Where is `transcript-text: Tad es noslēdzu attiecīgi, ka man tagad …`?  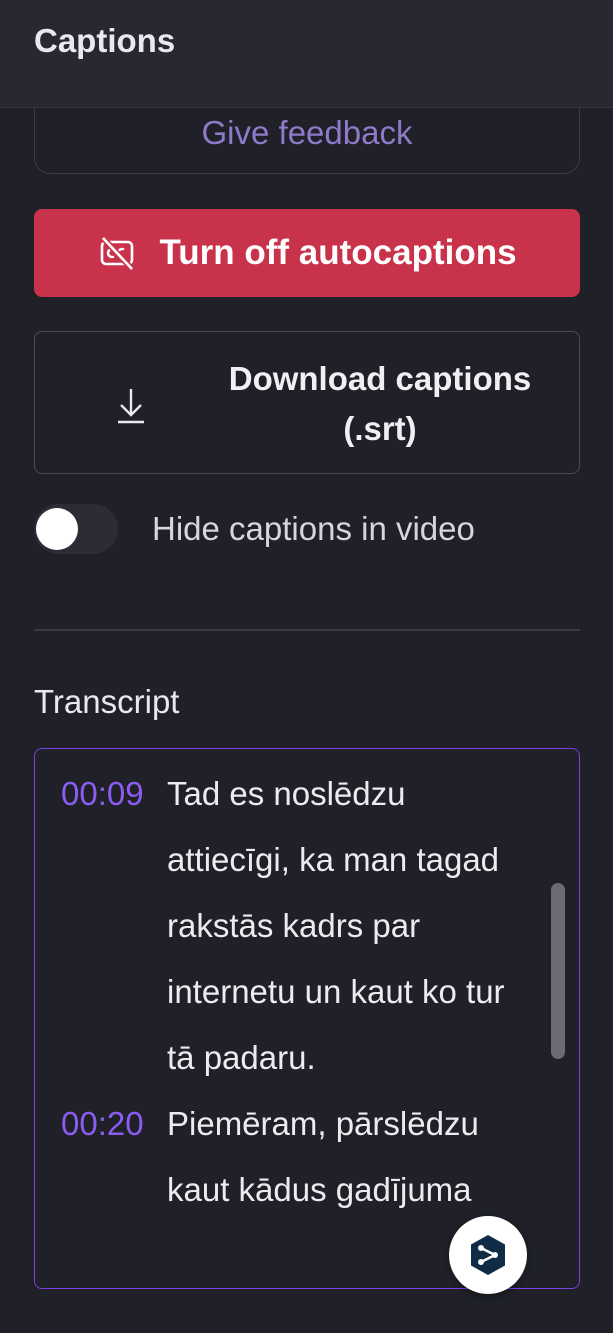
transcript-text: Tad es noslēdzu attiecīgi, ka man tagad … is located at coordinates (336, 925).